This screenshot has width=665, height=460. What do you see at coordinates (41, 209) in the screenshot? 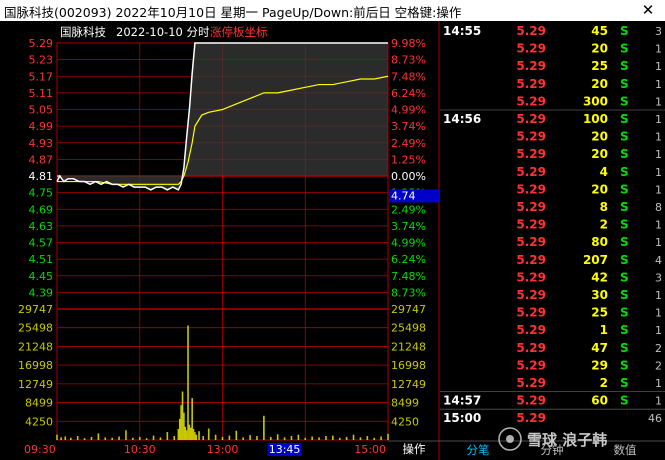
I see `price-tick-label: 4.69` at bounding box center [41, 209].